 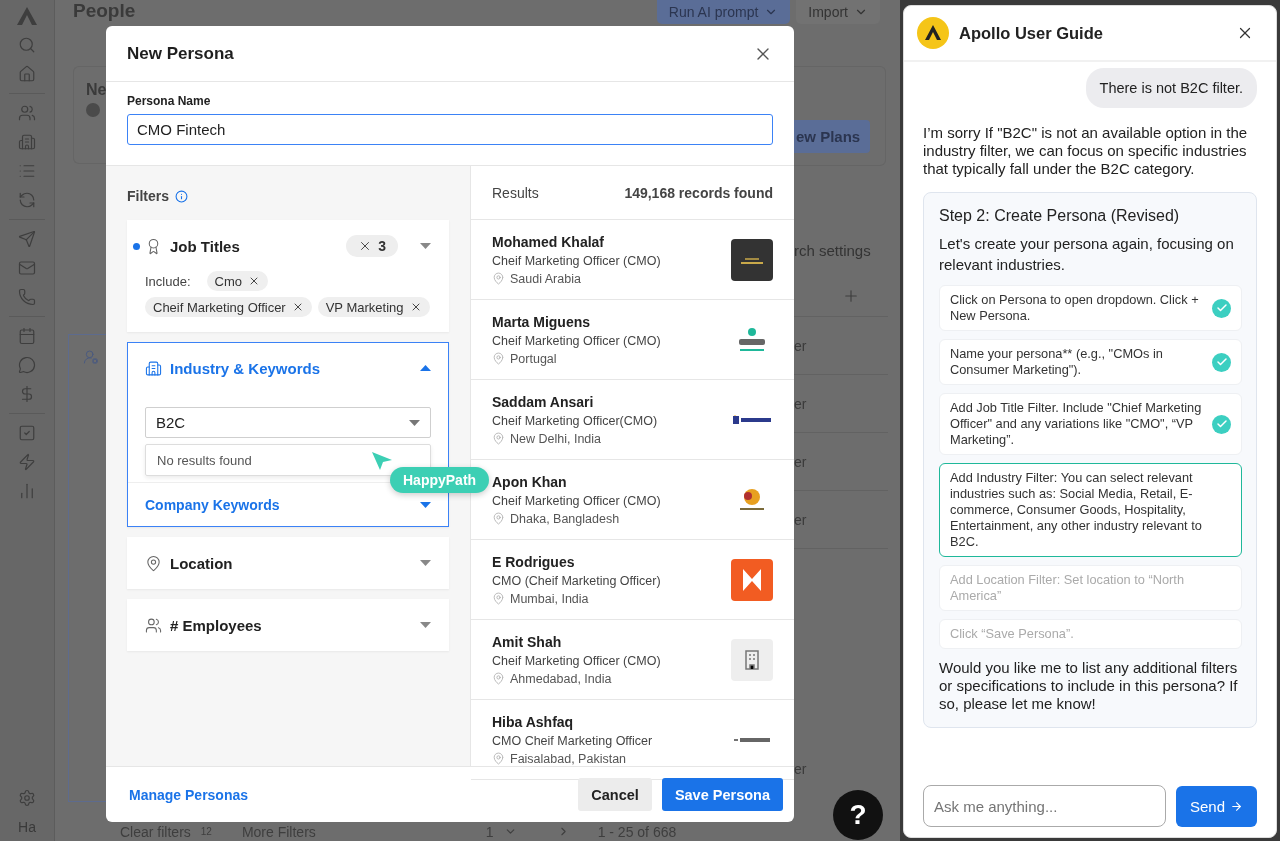 I want to click on assistant-message: I’m sorry If "B2C" is not an available option in the industry filter, we can focus on specific industries that typically fall under the B2C category., so click(x=1086, y=151).